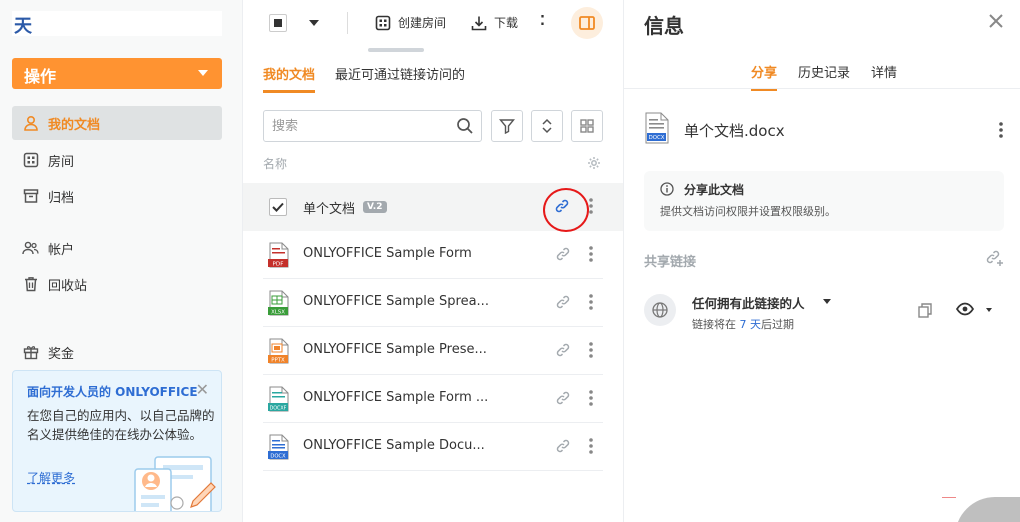 This screenshot has height=522, width=1020. I want to click on promo-text: 在您自己的应用内、以自己品牌的名义提供绝佳的在线办公体验。, so click(121, 425).